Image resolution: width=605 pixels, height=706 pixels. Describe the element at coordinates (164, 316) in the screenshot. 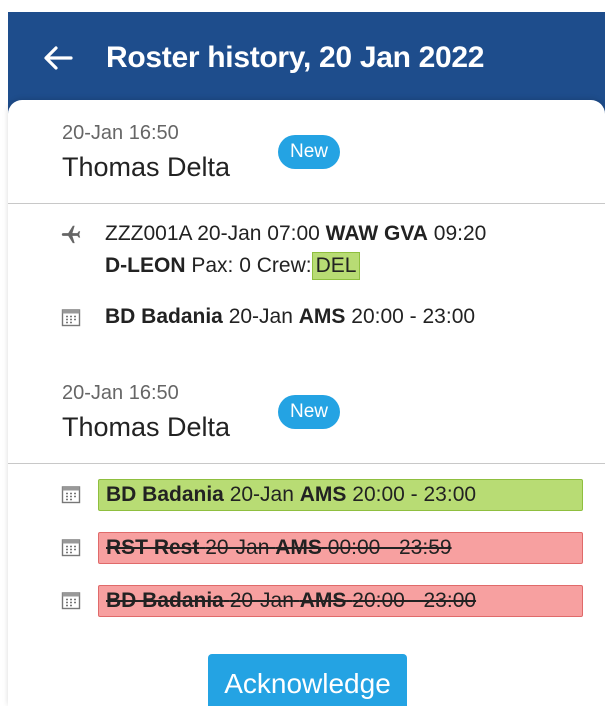

I see `duty-code: BD Badania` at that location.